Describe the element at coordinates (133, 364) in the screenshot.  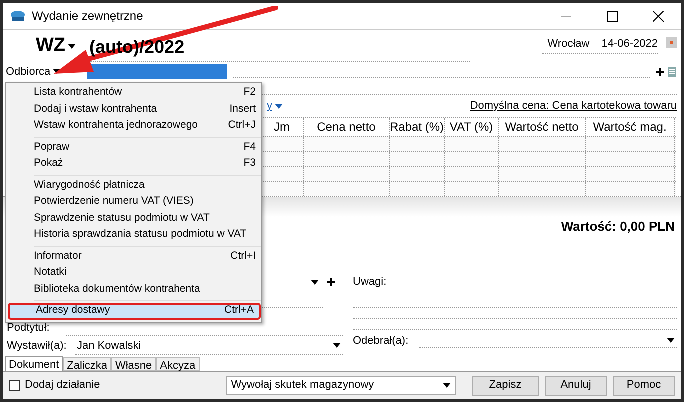
I see `tab: Własne` at that location.